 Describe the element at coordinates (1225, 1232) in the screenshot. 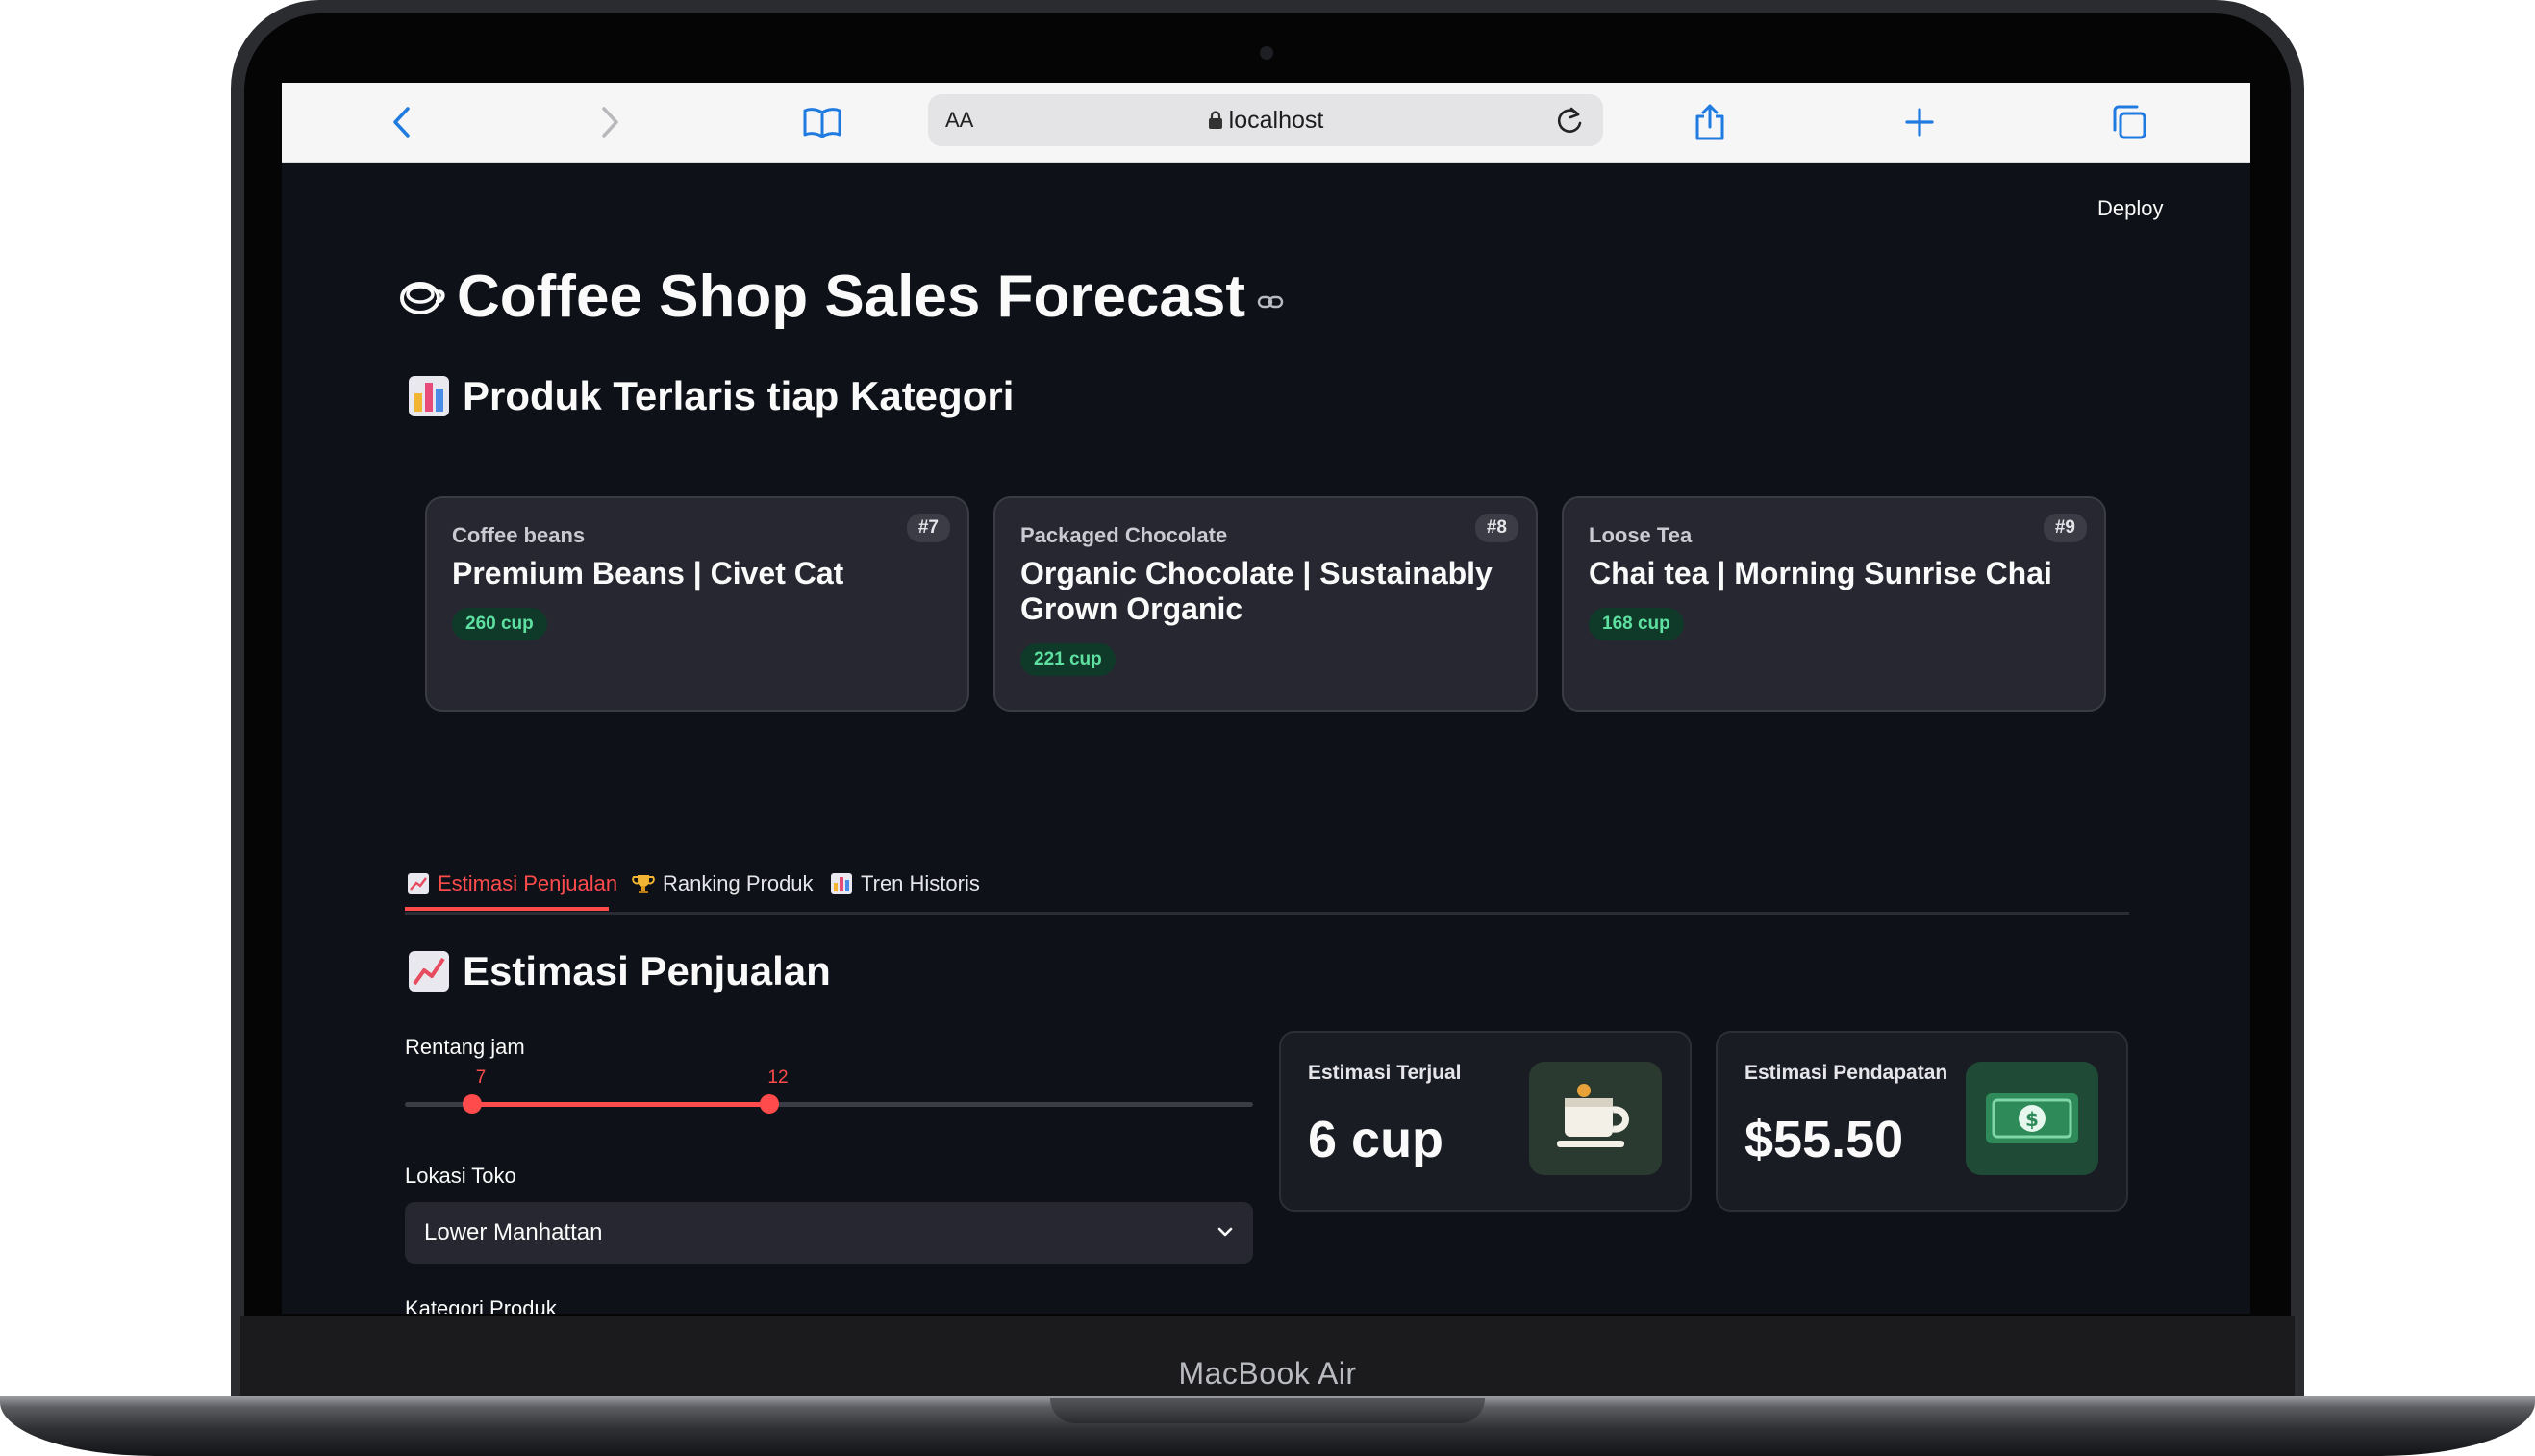

I see `chevron-down-icon` at that location.